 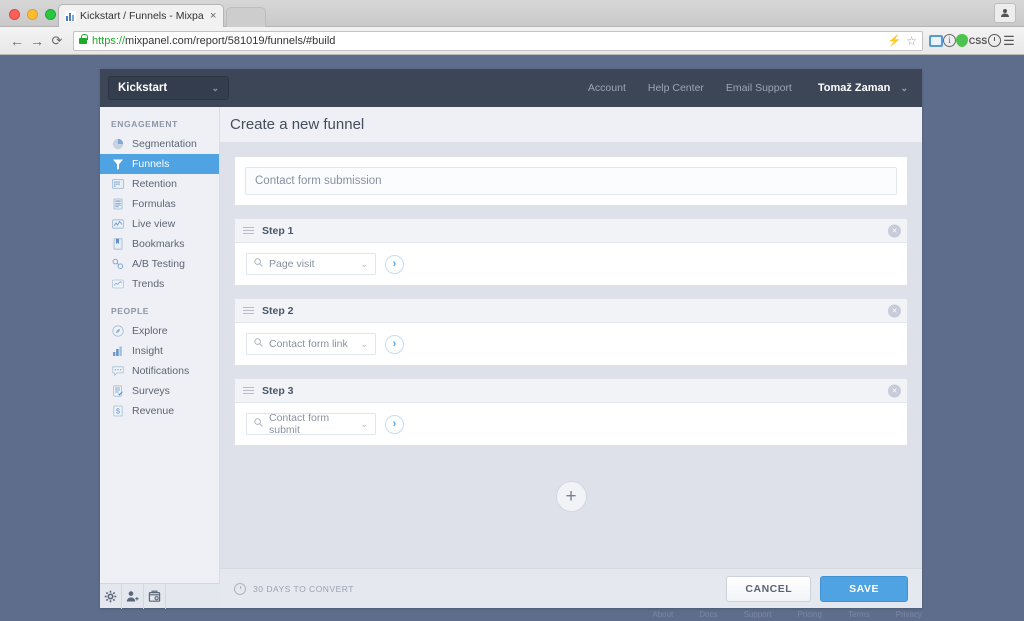 I want to click on header-link-help-center: Help Center, so click(x=676, y=88).